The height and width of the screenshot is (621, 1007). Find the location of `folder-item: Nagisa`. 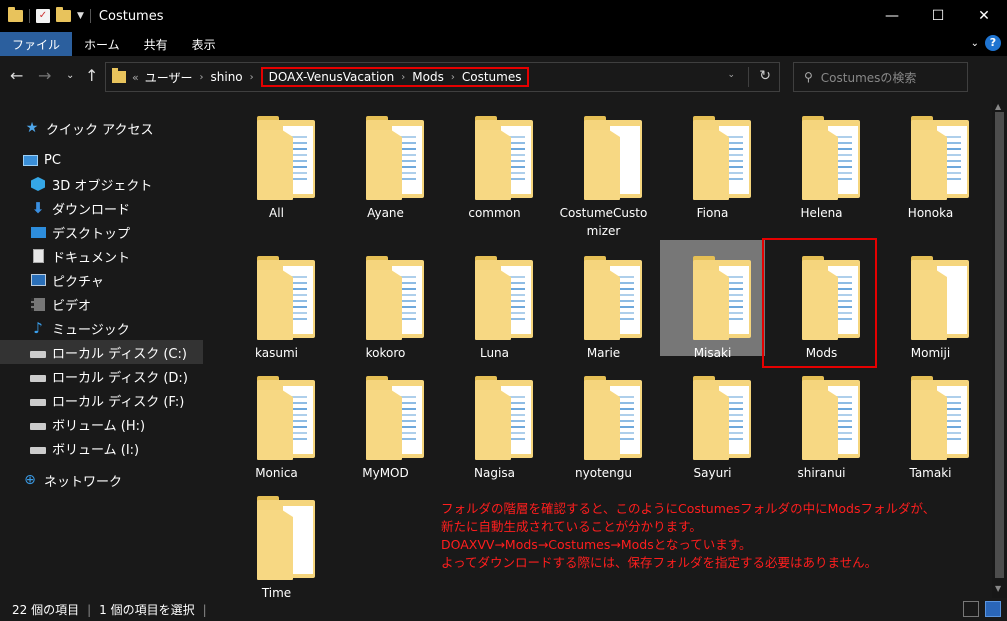

folder-item: Nagisa is located at coordinates (494, 420).